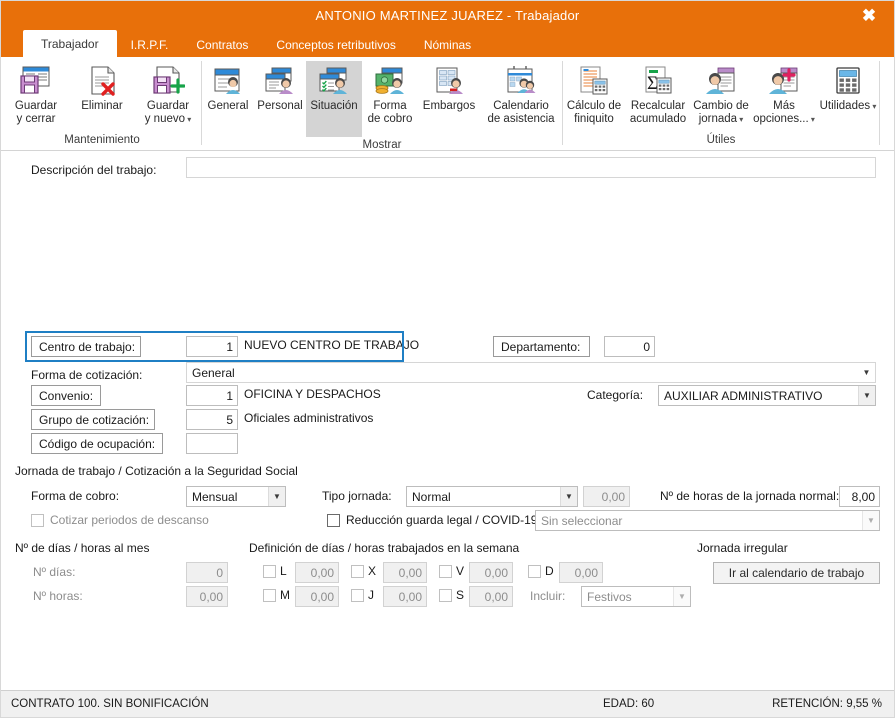 This screenshot has height=718, width=895. I want to click on dia-S-row: S, so click(453, 595).